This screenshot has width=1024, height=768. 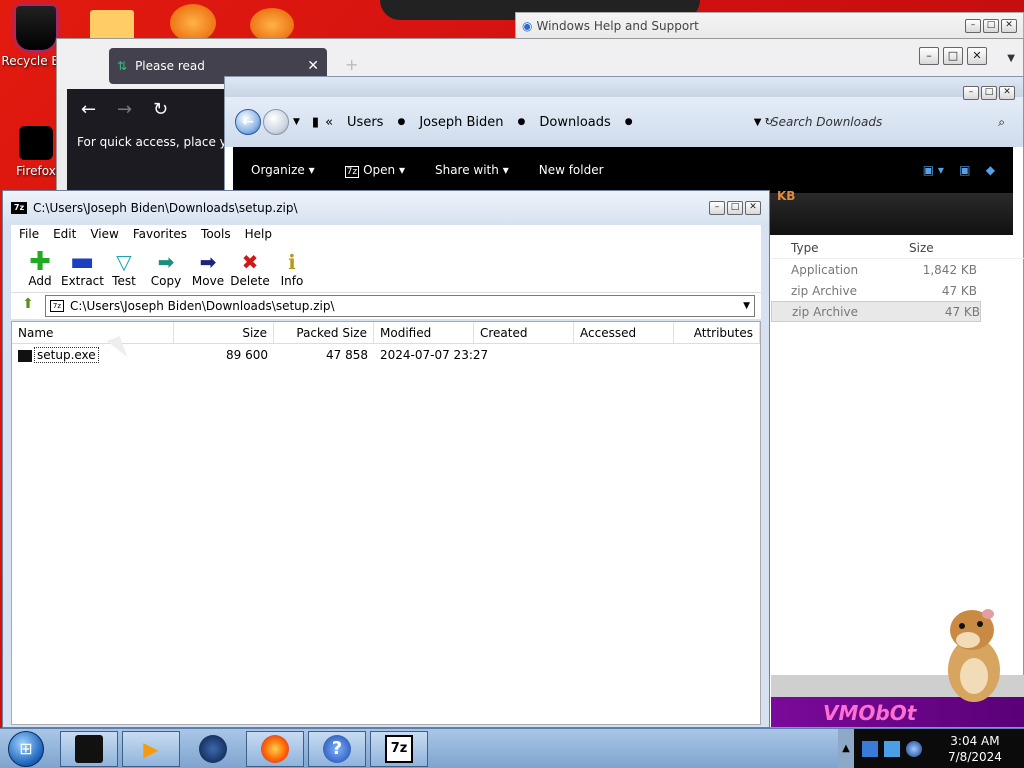 I want to click on menu-view: View, so click(x=104, y=234).